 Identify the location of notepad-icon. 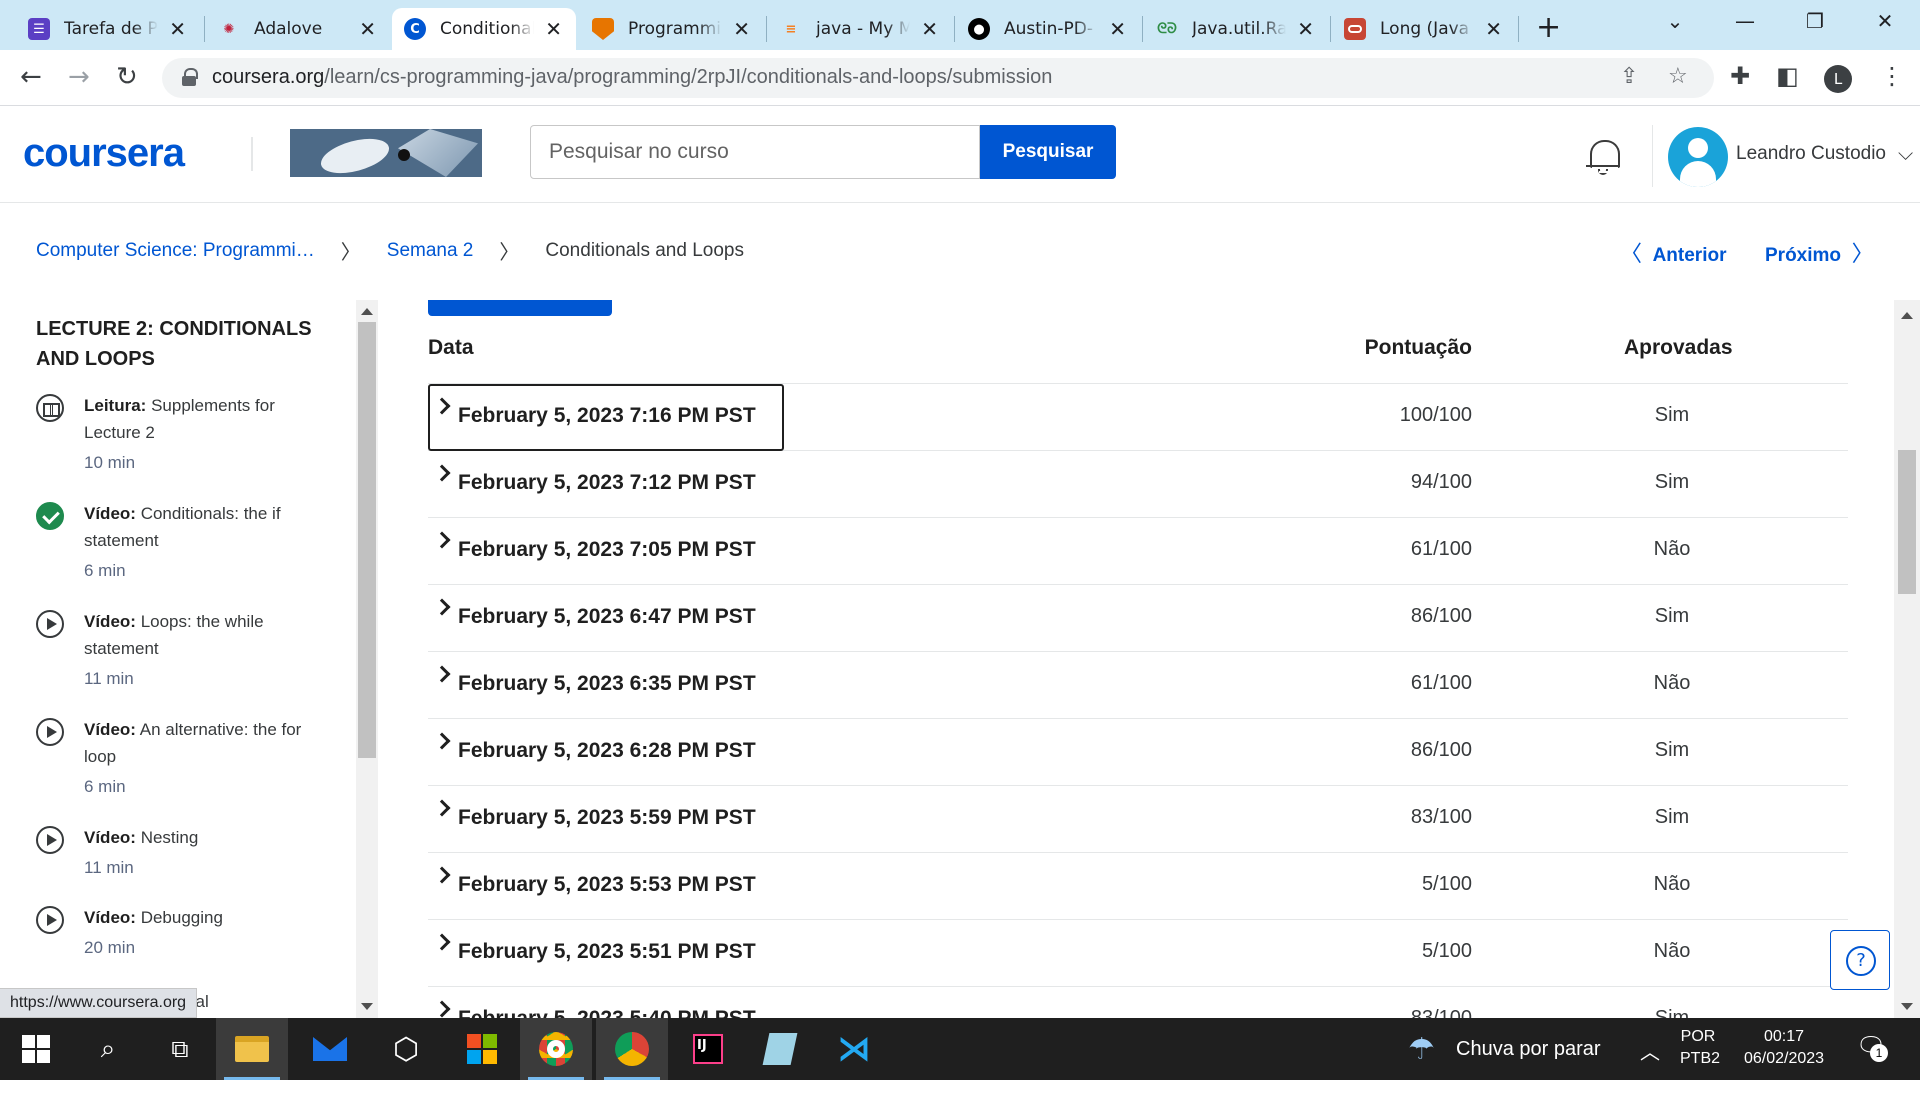
(780, 1049).